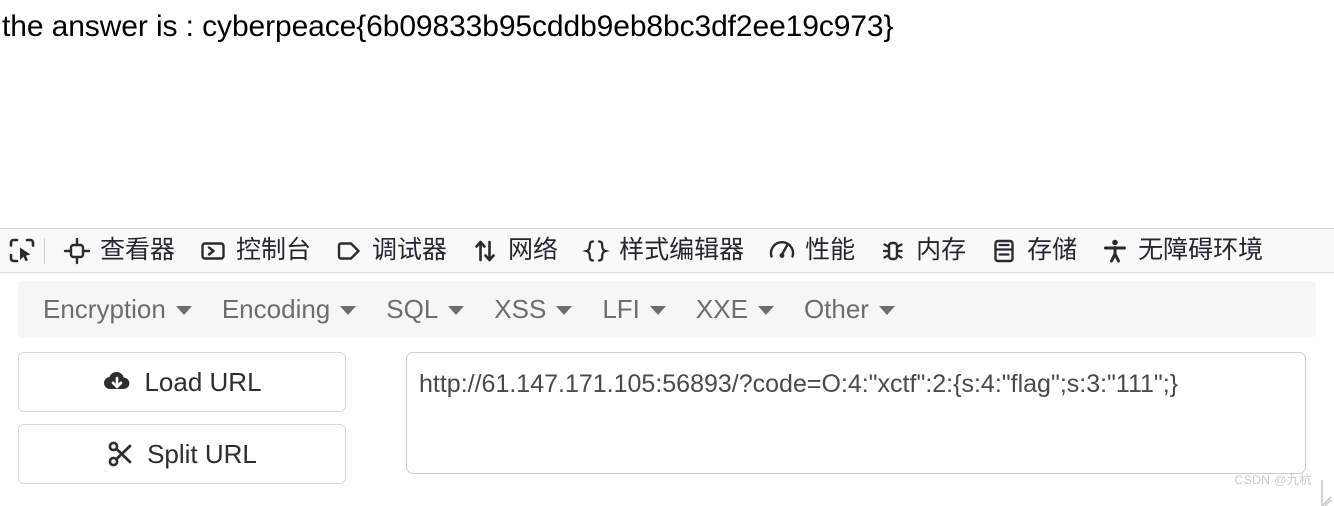  Describe the element at coordinates (349, 251) in the screenshot. I see `debugger-tag-icon` at that location.